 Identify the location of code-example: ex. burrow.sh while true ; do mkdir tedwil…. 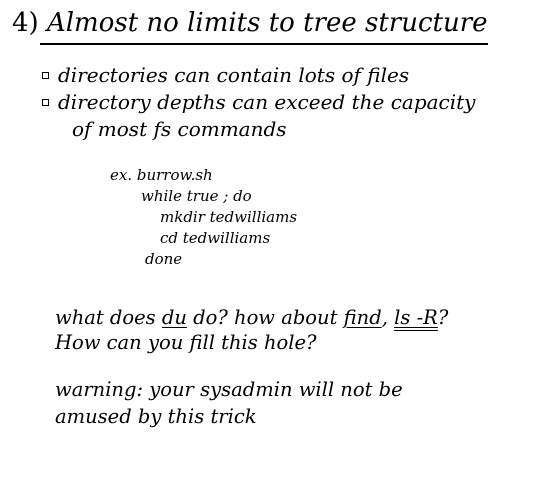
(203, 217).